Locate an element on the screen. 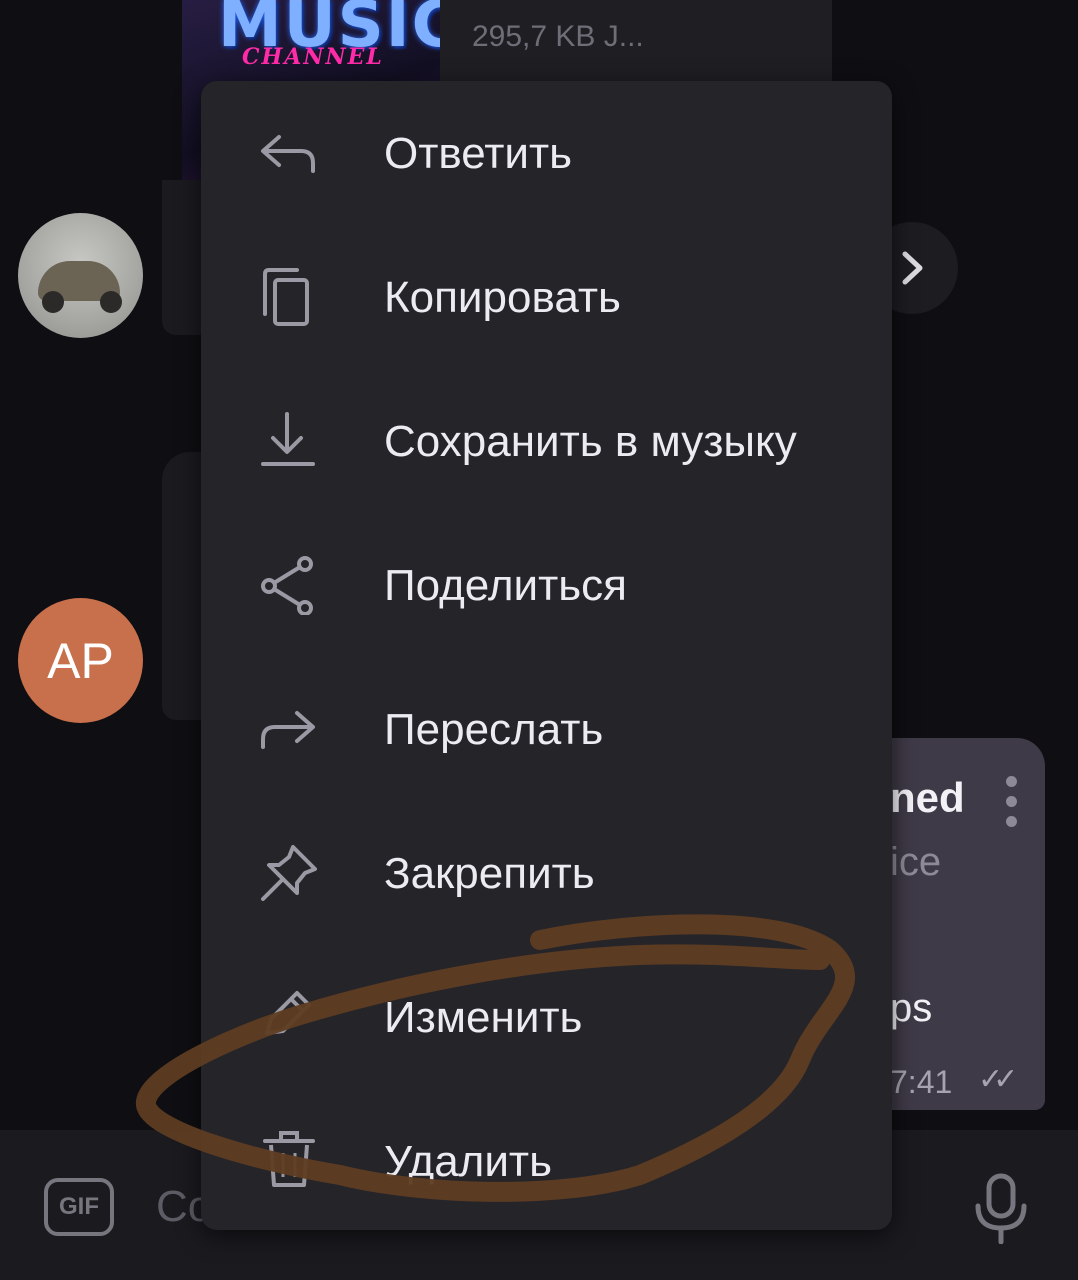 This screenshot has height=1280, width=1078. chevron-right-icon is located at coordinates (912, 268).